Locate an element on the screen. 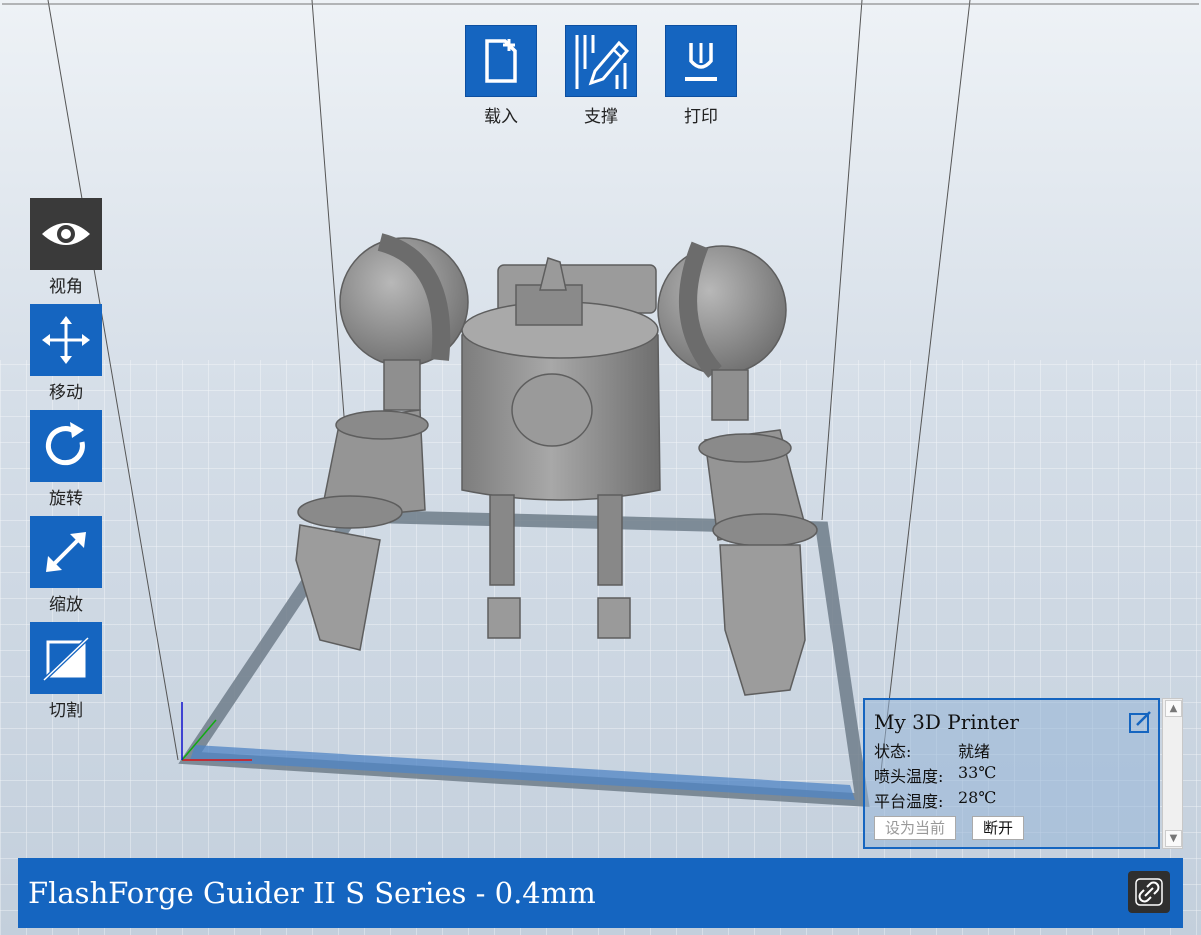 Image resolution: width=1201 pixels, height=935 pixels. rotate-icon is located at coordinates (65, 444).